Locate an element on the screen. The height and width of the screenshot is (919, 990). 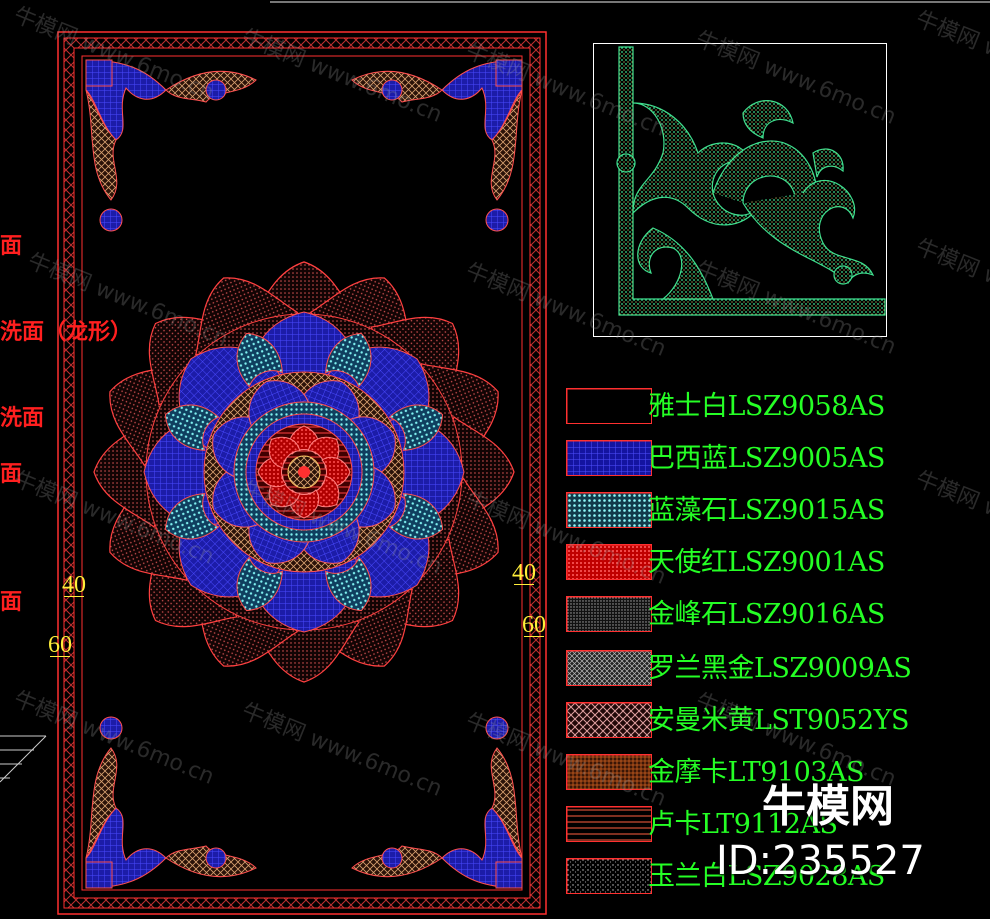
legend-label: 巴西蓝LSZ9005AS is located at coordinates (766, 458).